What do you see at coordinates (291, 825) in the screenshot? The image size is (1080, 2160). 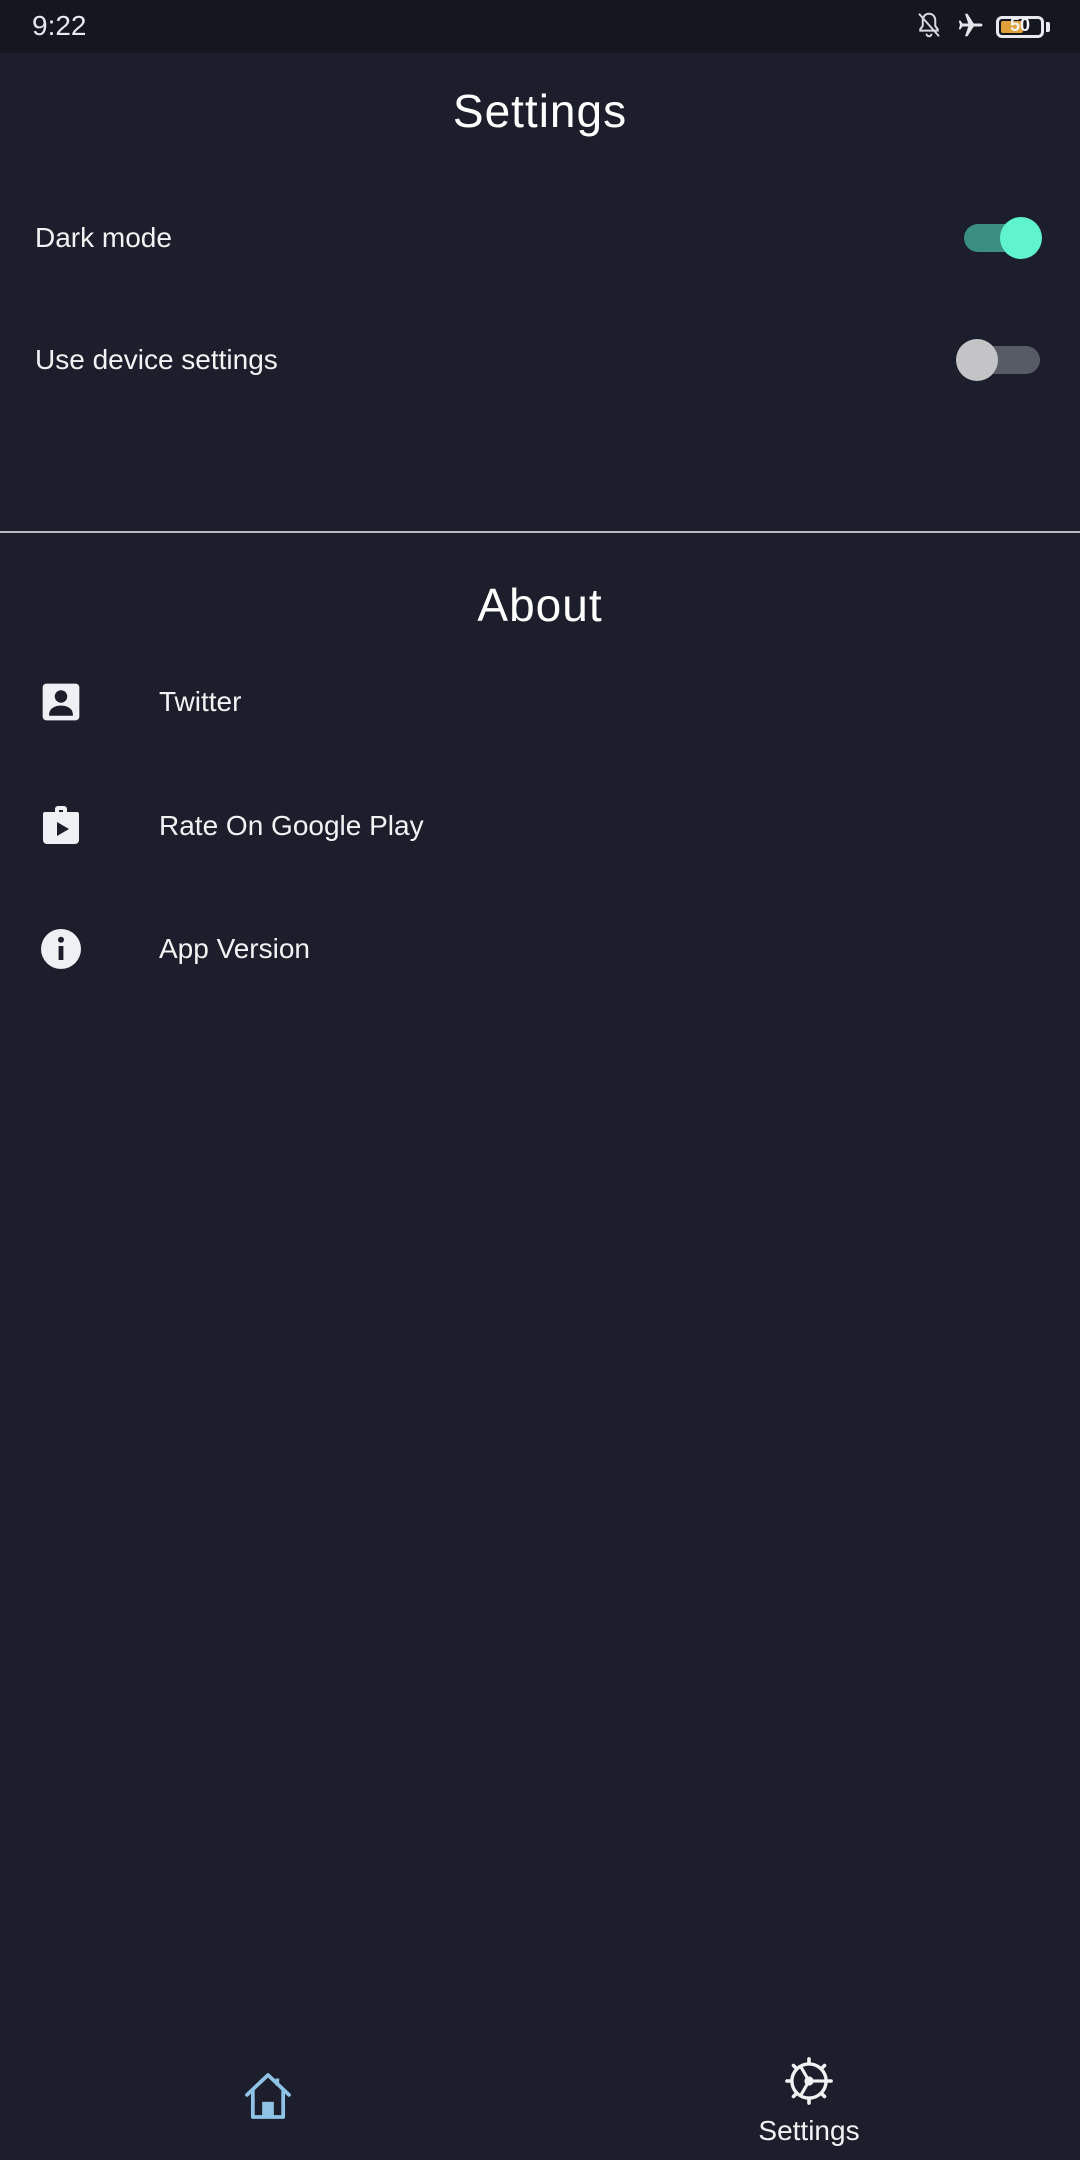 I see `rate-google-play-label: Rate On Google Play` at bounding box center [291, 825].